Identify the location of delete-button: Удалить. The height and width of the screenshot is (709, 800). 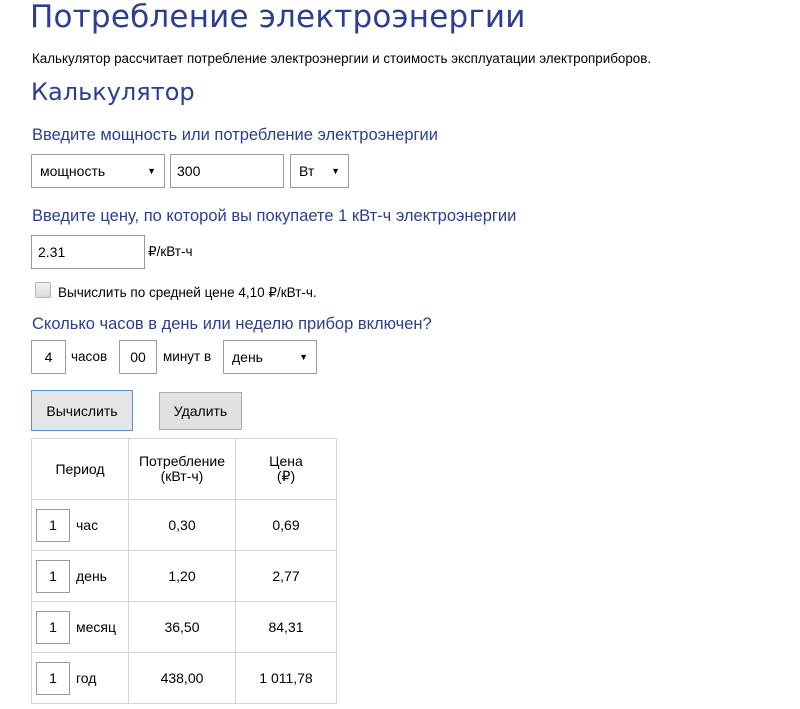
(200, 411).